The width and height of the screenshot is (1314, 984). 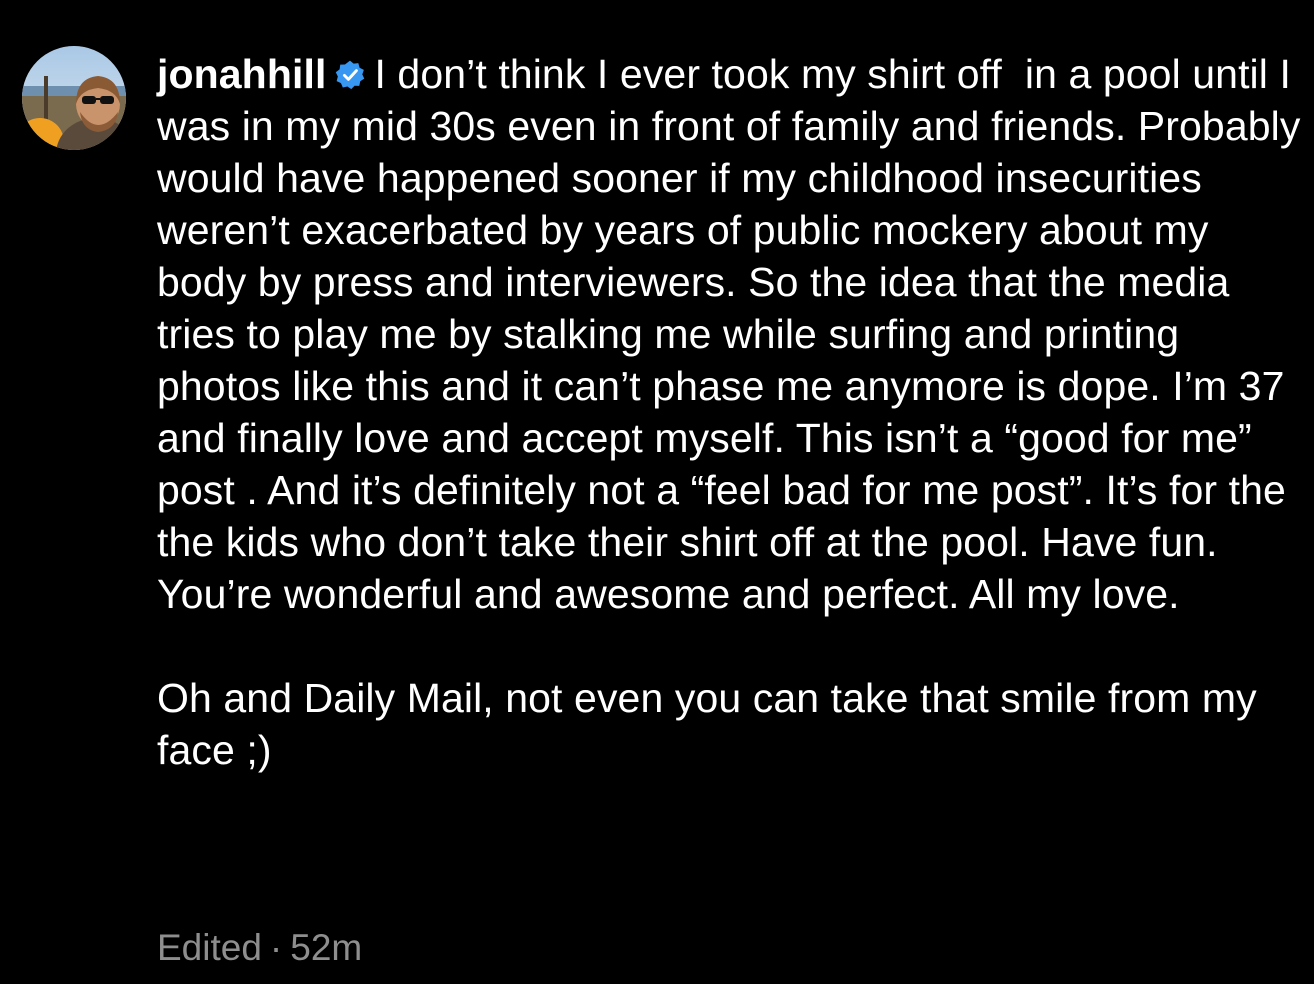 I want to click on edited-label: Edited, so click(x=209, y=947).